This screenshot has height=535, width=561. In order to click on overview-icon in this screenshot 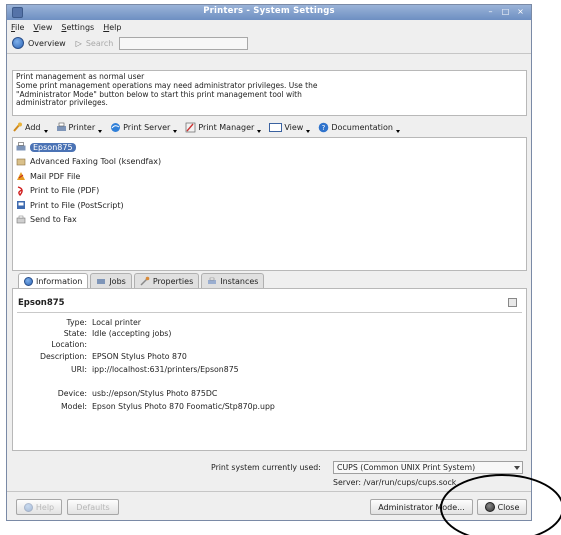, I will do `click(18, 43)`.